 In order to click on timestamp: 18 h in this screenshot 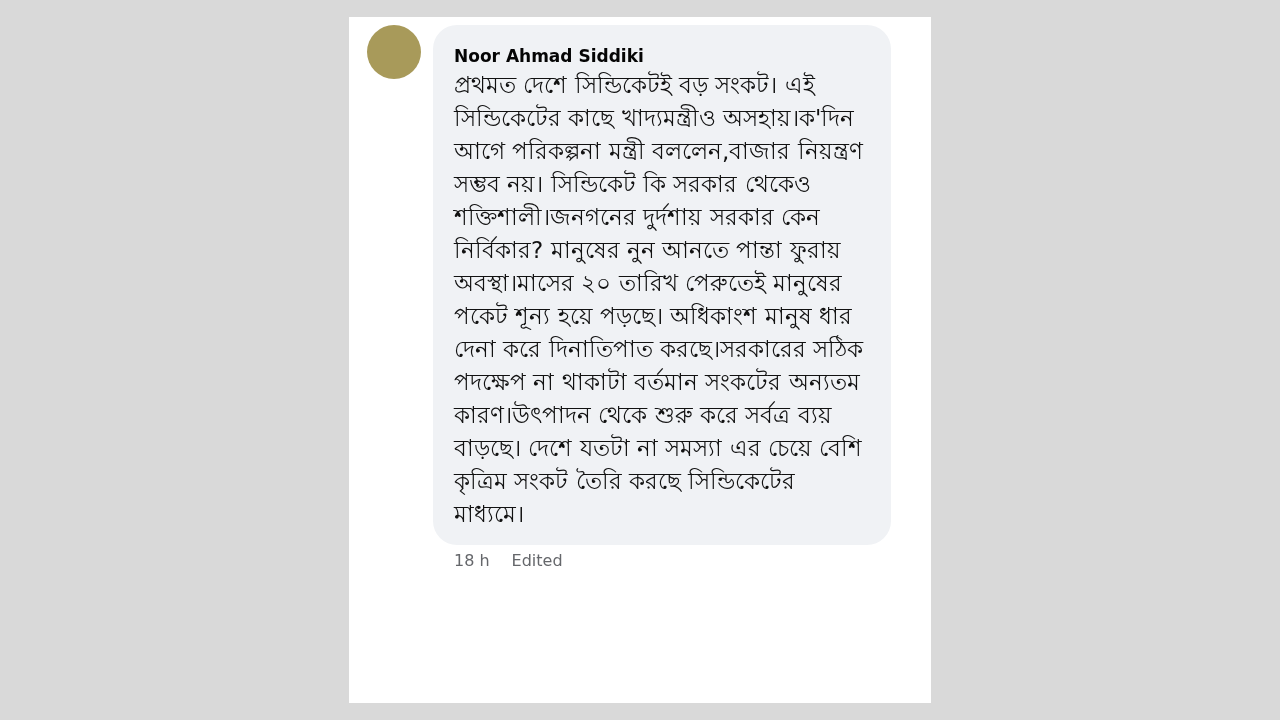, I will do `click(472, 561)`.